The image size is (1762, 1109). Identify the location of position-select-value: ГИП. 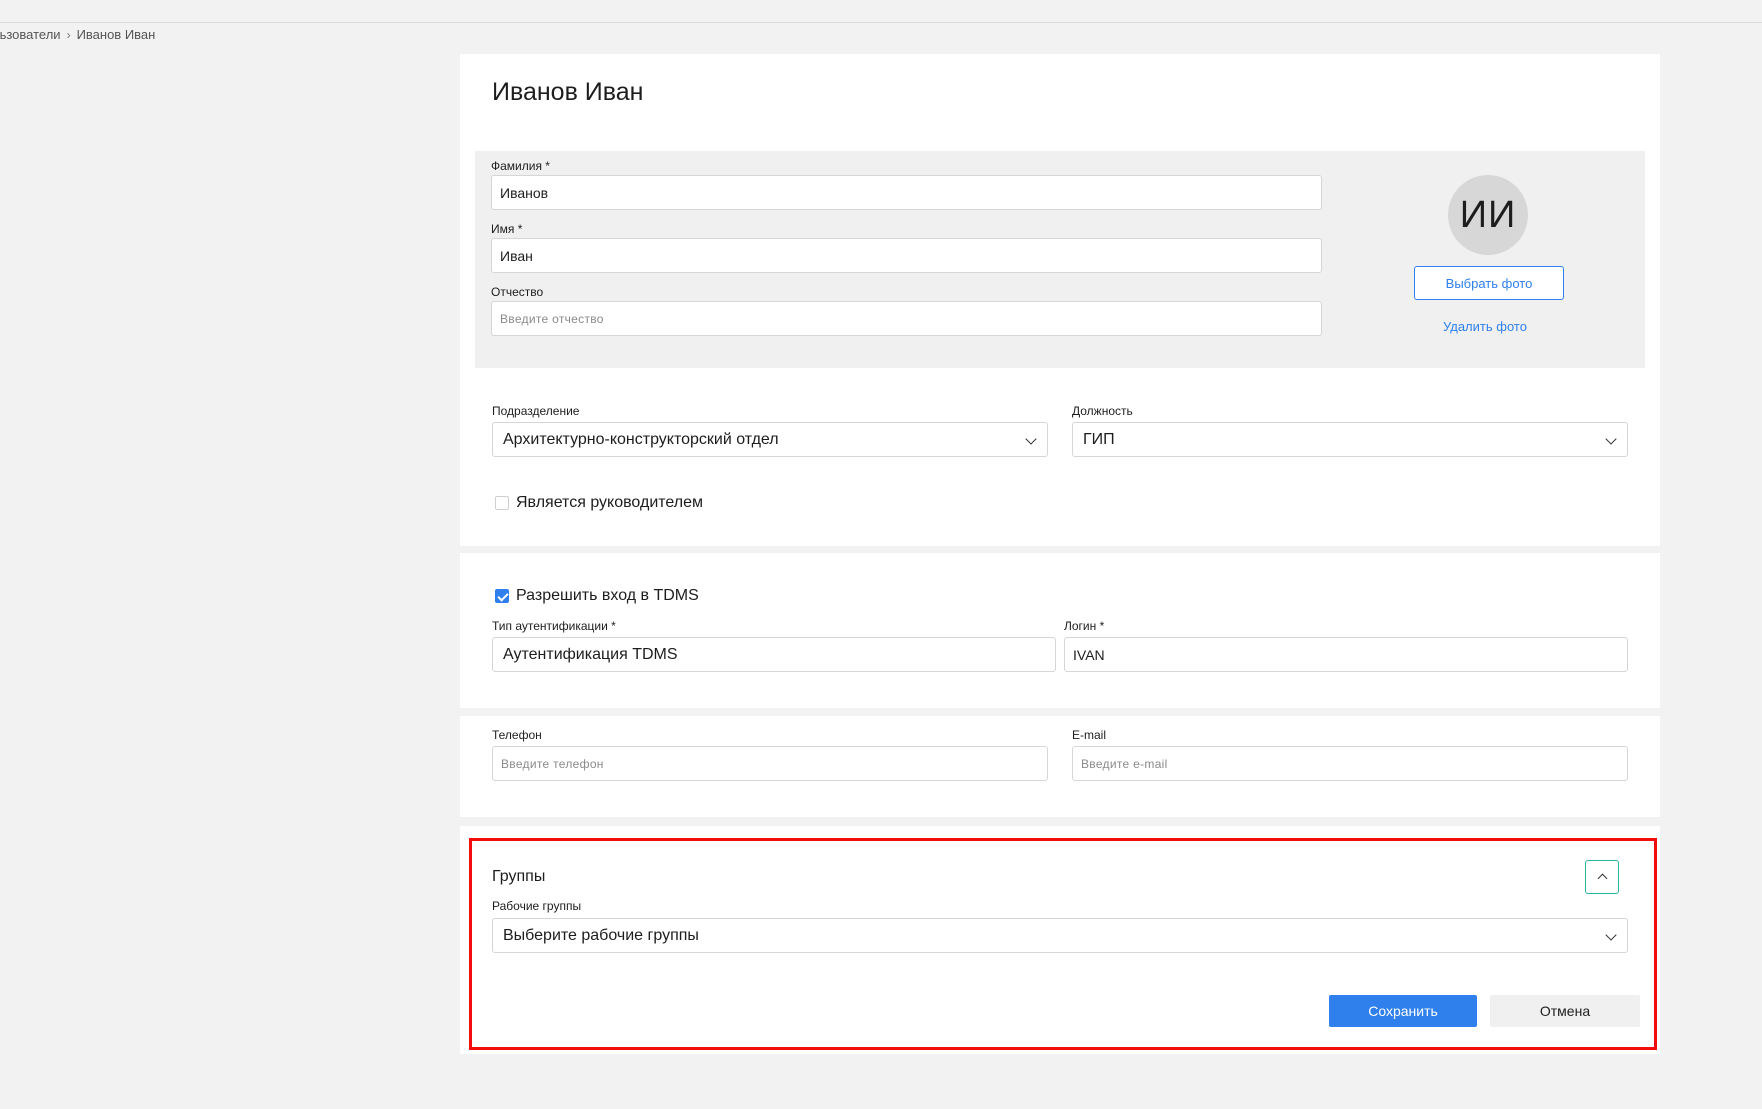
(1099, 439).